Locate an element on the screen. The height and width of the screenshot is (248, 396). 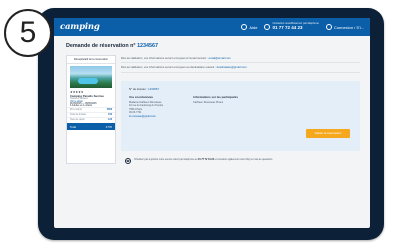
total-value: 477€ is located at coordinates (108, 126).